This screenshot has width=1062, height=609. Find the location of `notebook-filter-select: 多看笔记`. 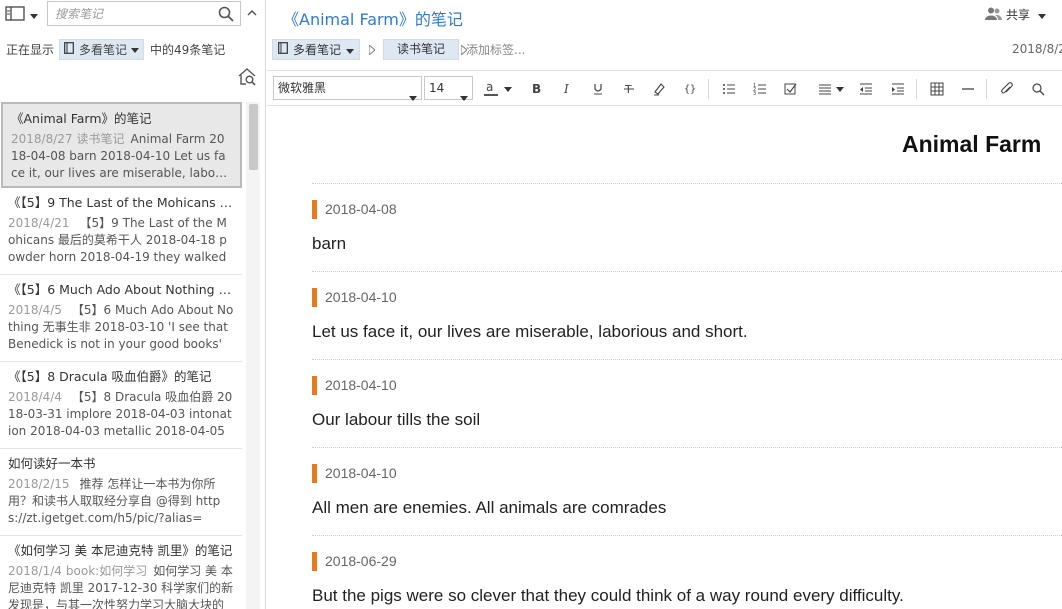

notebook-filter-select: 多看笔记 is located at coordinates (102, 49).